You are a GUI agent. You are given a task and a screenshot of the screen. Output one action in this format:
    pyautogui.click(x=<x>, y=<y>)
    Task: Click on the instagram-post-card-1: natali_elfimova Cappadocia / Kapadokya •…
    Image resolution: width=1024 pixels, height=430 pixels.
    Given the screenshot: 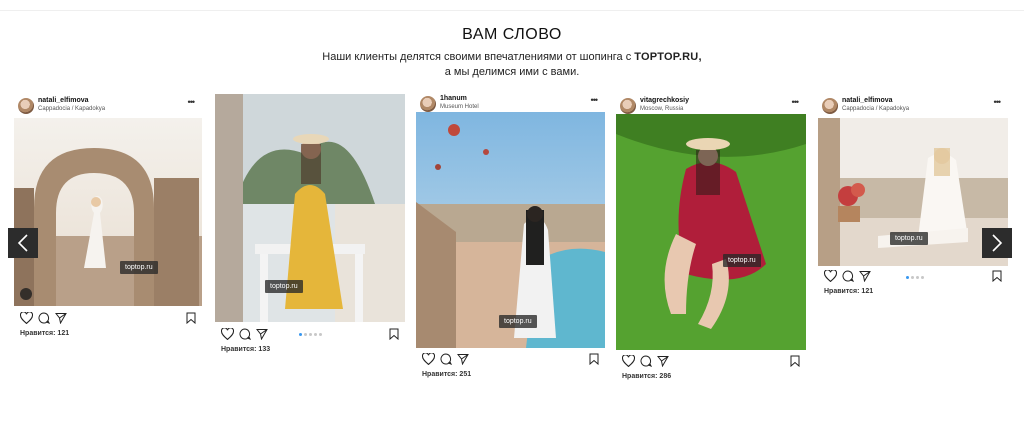 What is the action you would take?
    pyautogui.click(x=108, y=219)
    